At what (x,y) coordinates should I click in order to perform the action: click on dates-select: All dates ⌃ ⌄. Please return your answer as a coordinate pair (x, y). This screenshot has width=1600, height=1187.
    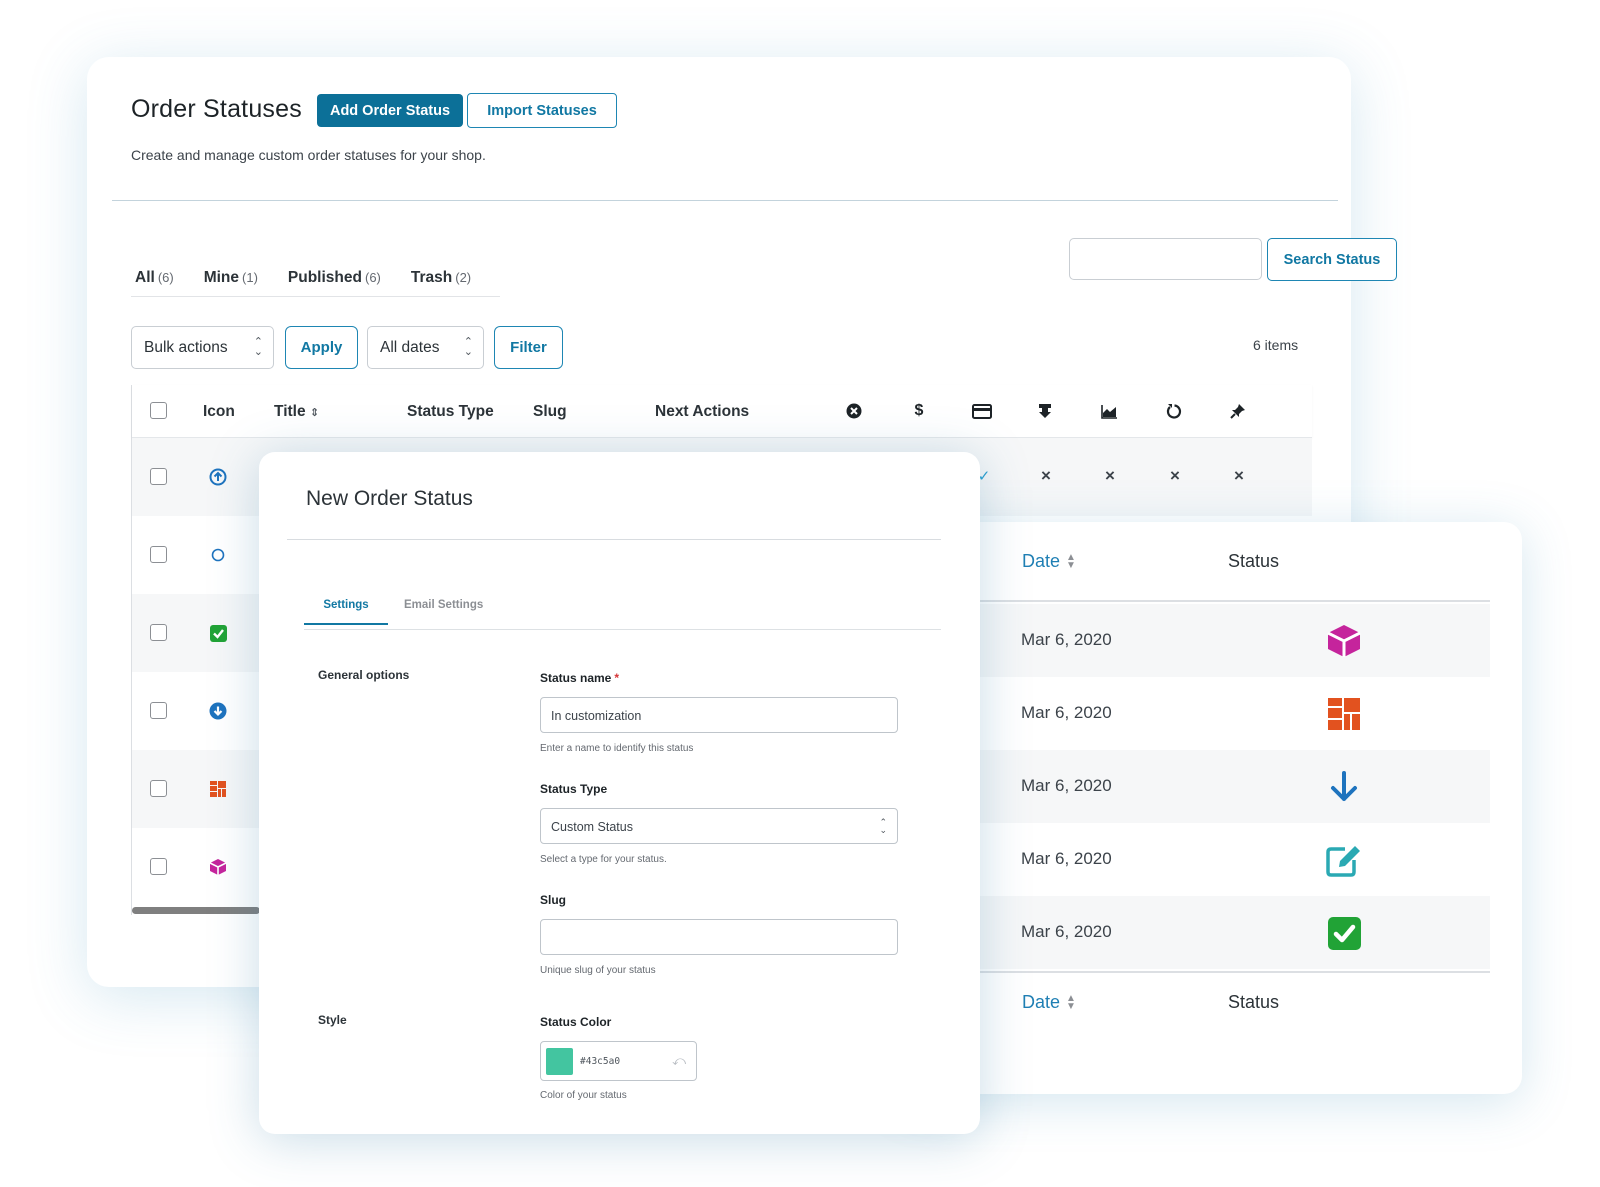
    Looking at the image, I should click on (425, 347).